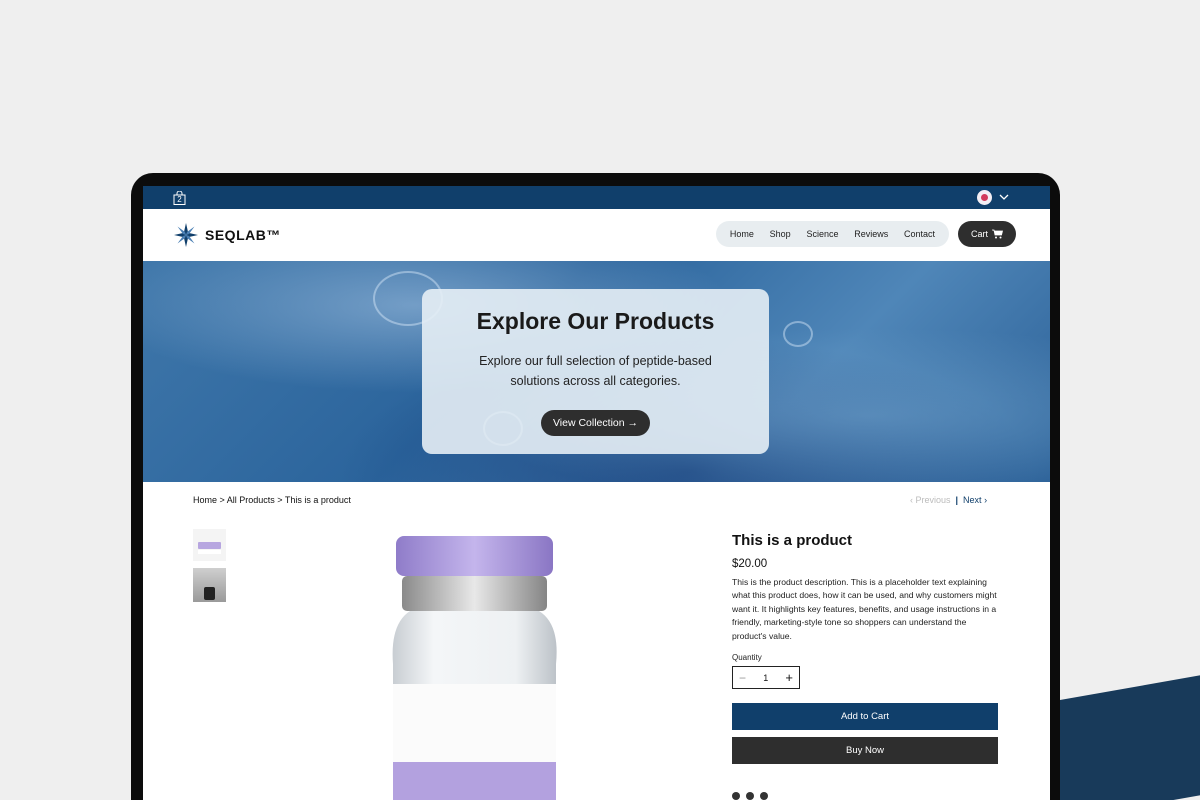 Image resolution: width=1200 pixels, height=800 pixels. I want to click on quantity-stepper: − 1 +, so click(766, 678).